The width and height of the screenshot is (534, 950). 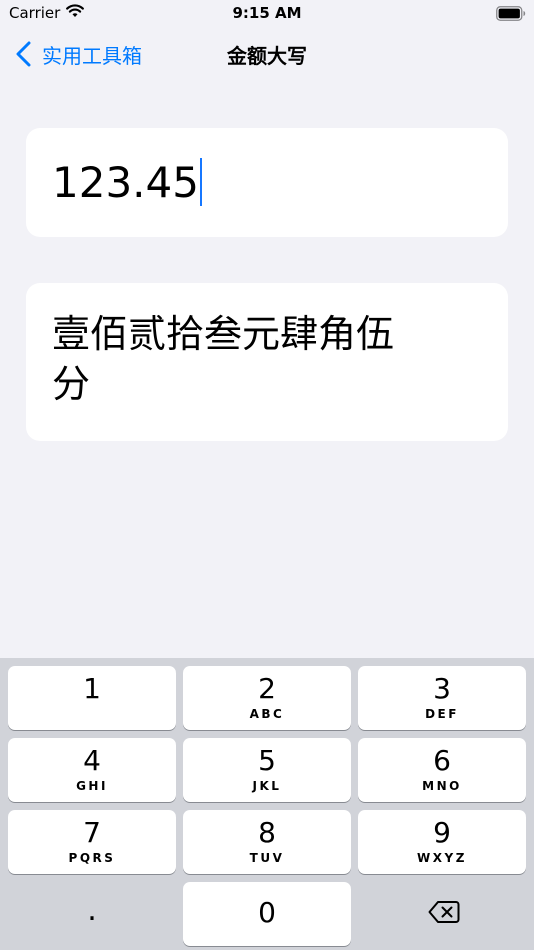 What do you see at coordinates (442, 832) in the screenshot?
I see `key-digit: 9` at bounding box center [442, 832].